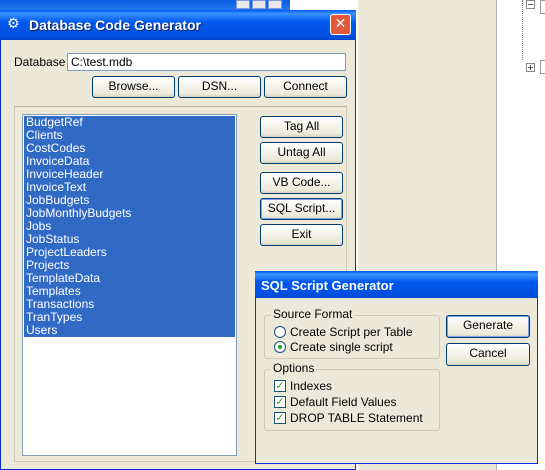 The height and width of the screenshot is (470, 545). Describe the element at coordinates (301, 235) in the screenshot. I see `exit-button: Exit` at that location.